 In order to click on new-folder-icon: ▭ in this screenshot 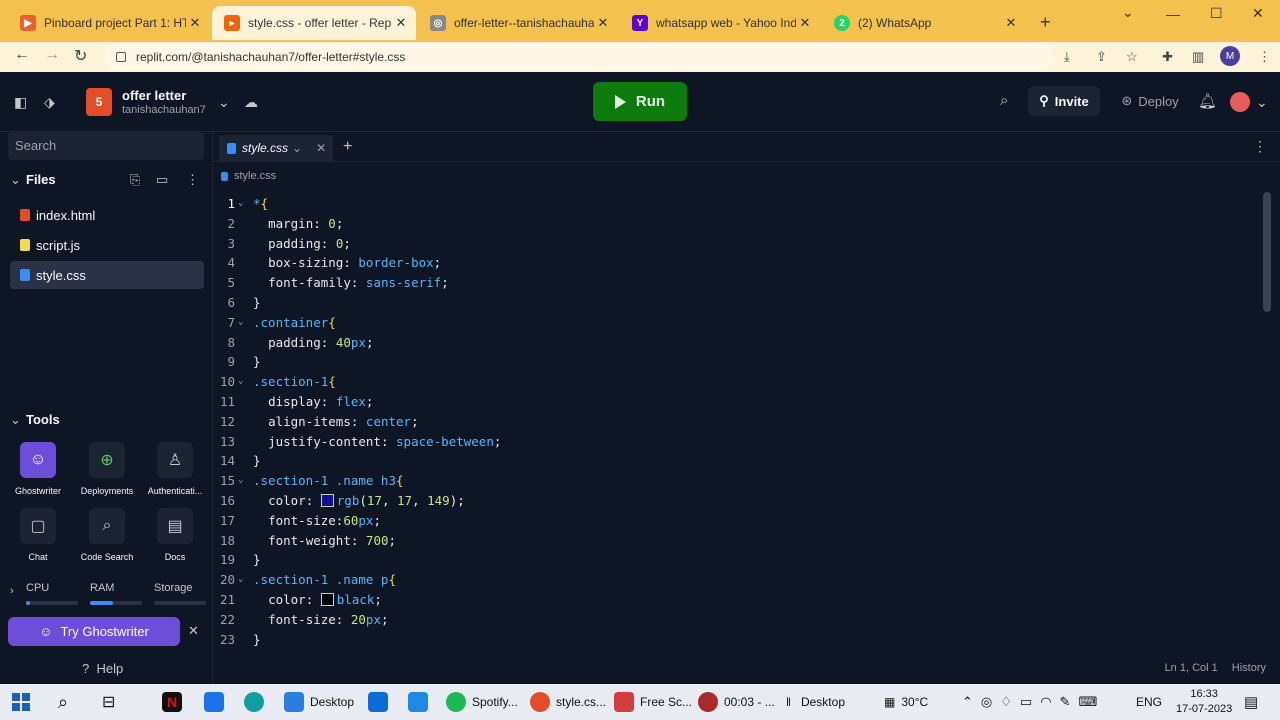, I will do `click(162, 180)`.